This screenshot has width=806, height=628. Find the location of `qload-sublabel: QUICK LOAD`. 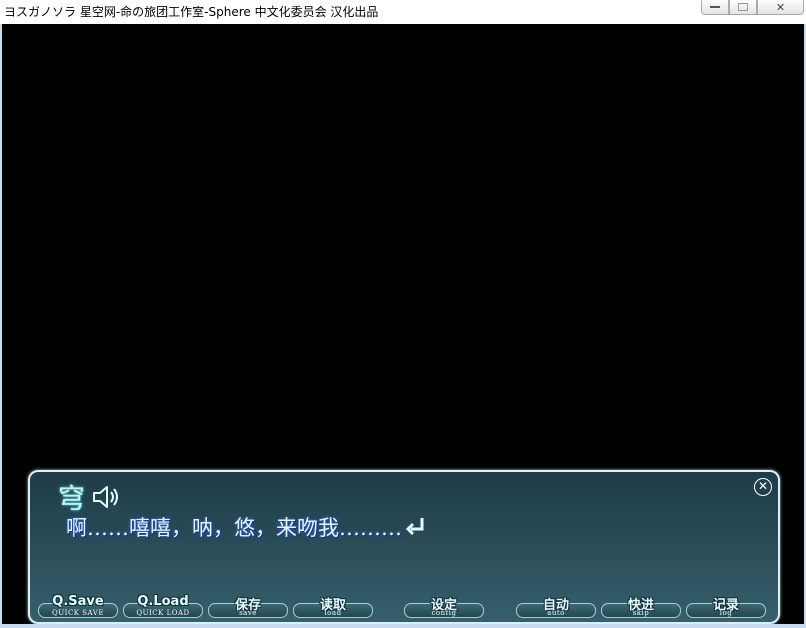

qload-sublabel: QUICK LOAD is located at coordinates (163, 613).